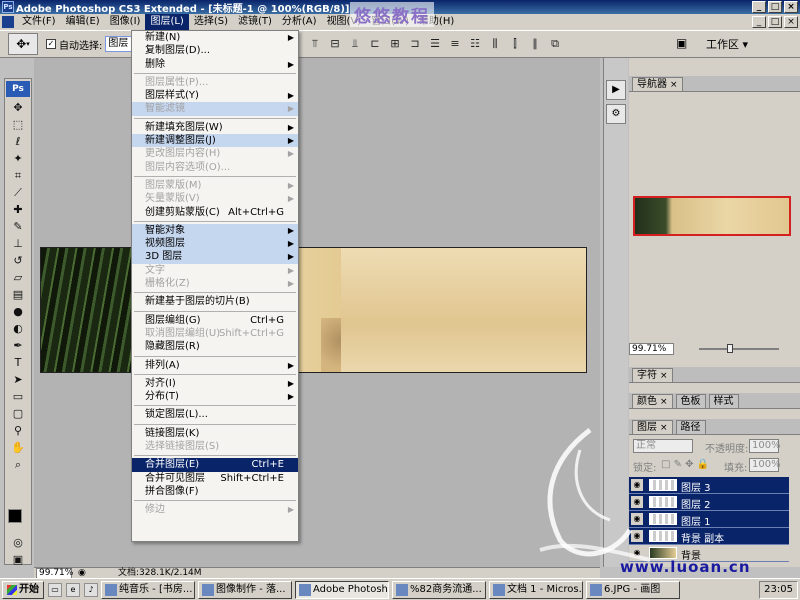 This screenshot has height=600, width=800. What do you see at coordinates (18, 379) in the screenshot?
I see `path-select-tool-icon: ➤` at bounding box center [18, 379].